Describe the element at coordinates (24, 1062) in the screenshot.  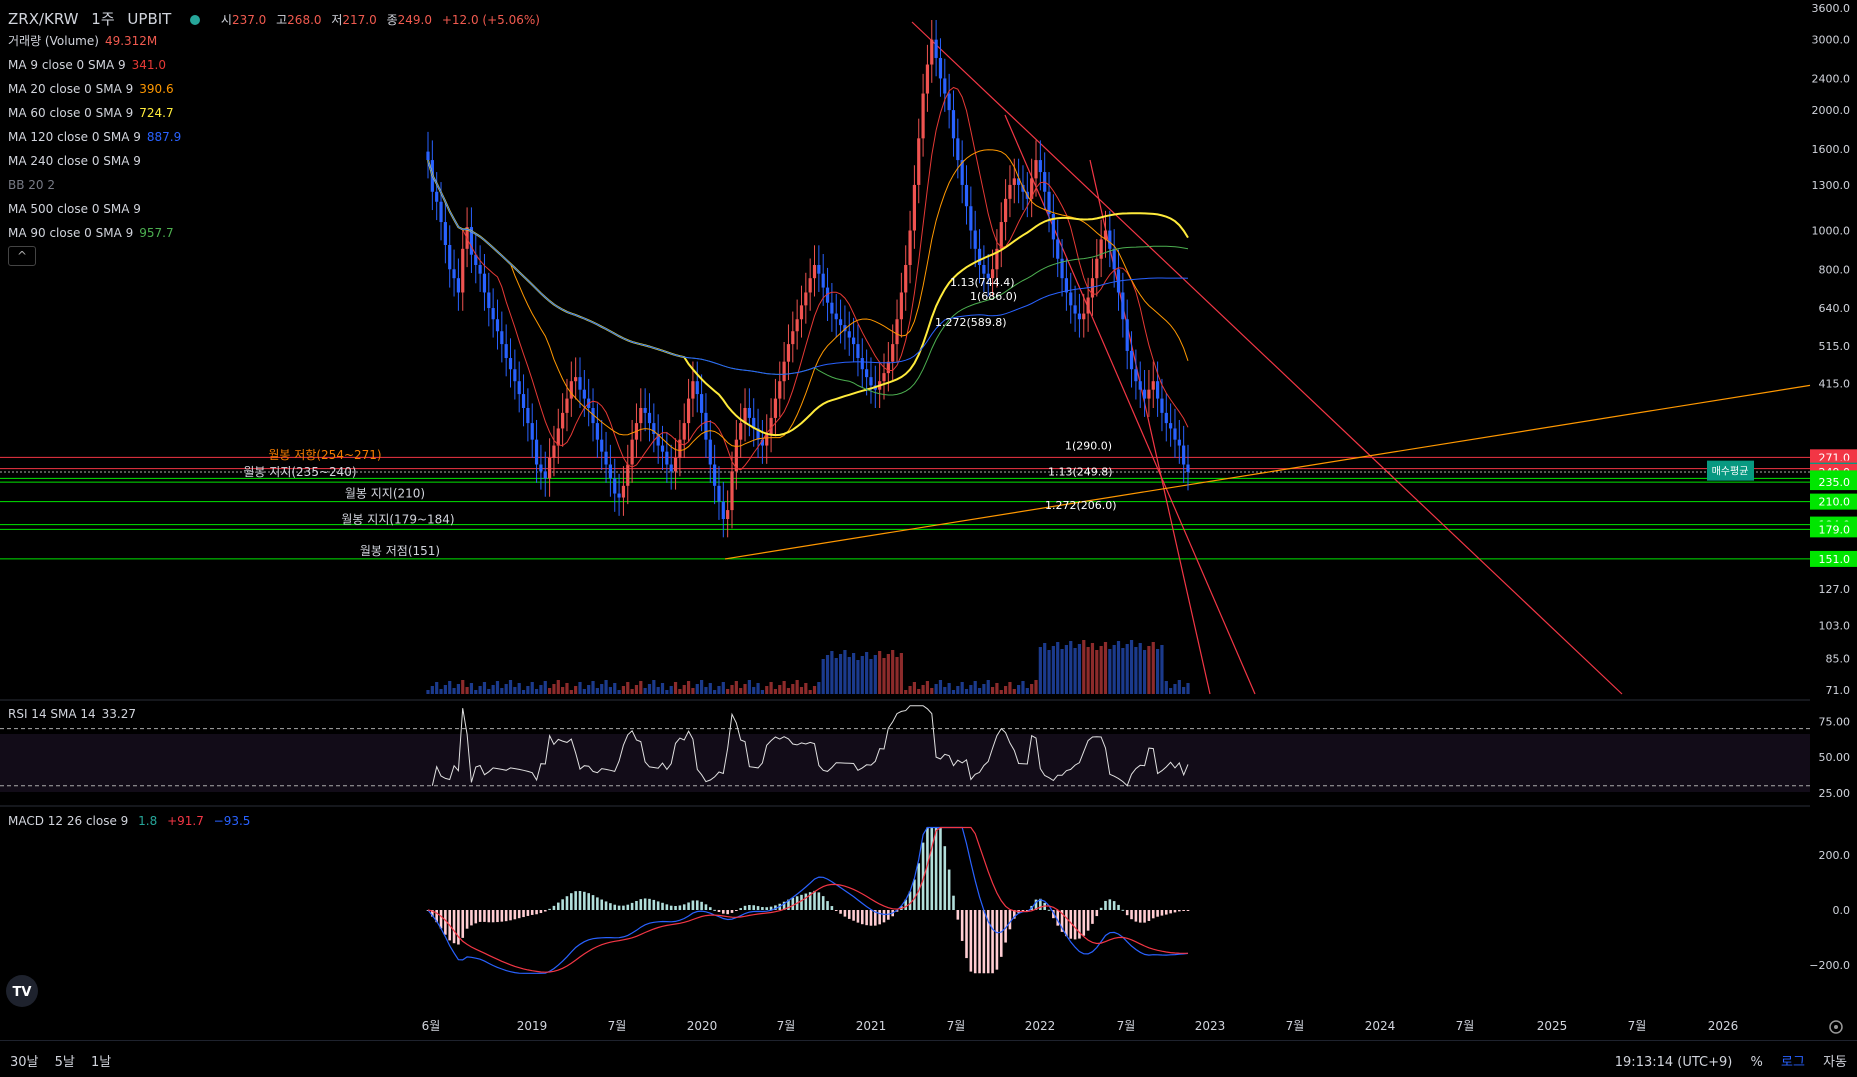
I see `range-30d: 30날` at that location.